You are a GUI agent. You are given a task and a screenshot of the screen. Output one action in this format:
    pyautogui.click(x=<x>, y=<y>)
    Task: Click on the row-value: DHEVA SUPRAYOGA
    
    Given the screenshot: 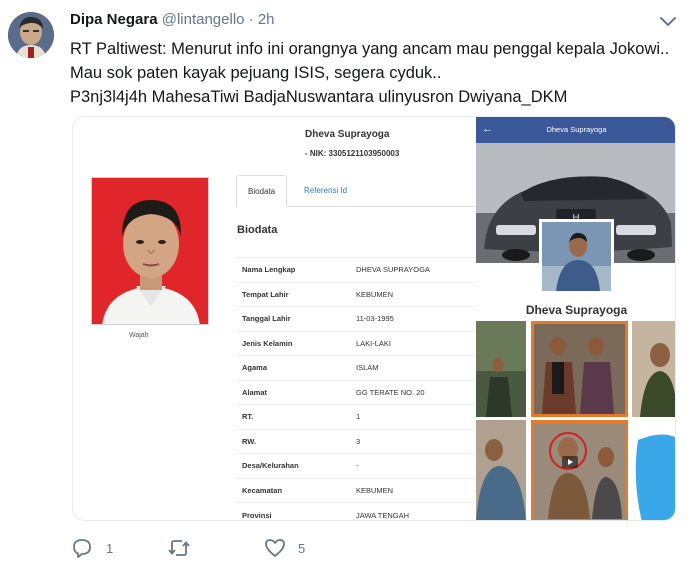 What is the action you would take?
    pyautogui.click(x=413, y=269)
    